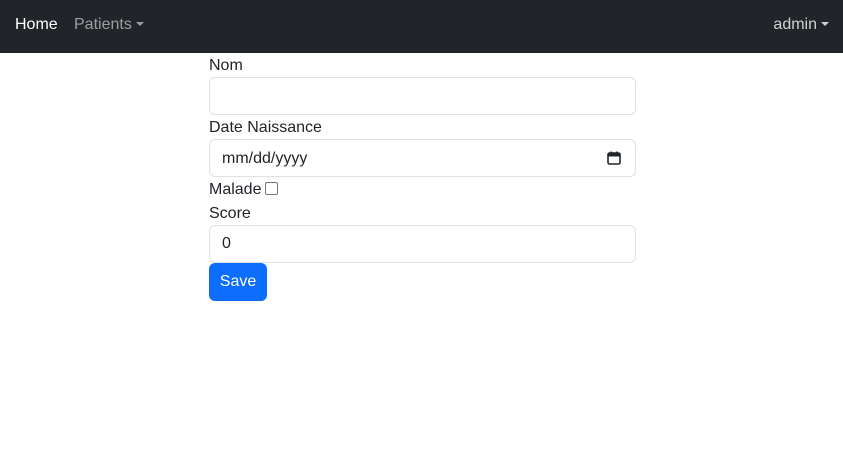 The image size is (843, 452). What do you see at coordinates (422, 158) in the screenshot?
I see `date-naissance-input: mm/dd/yyyy` at bounding box center [422, 158].